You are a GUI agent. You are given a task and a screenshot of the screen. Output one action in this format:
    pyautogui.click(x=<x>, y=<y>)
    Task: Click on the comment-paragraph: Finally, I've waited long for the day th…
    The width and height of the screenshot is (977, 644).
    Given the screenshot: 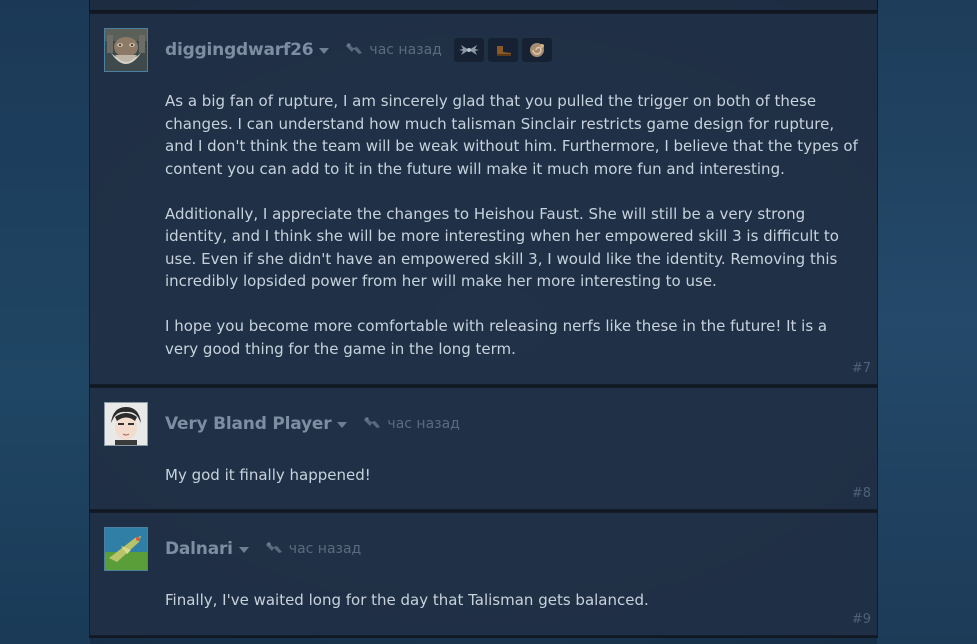 What is the action you would take?
    pyautogui.click(x=407, y=600)
    